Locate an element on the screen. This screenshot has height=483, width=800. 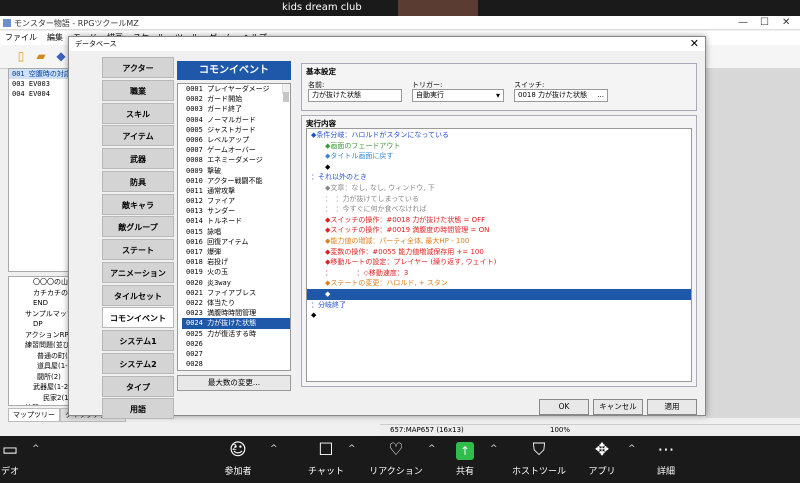
common-event-item: 0023 満腹時時間管理 is located at coordinates (236, 313).